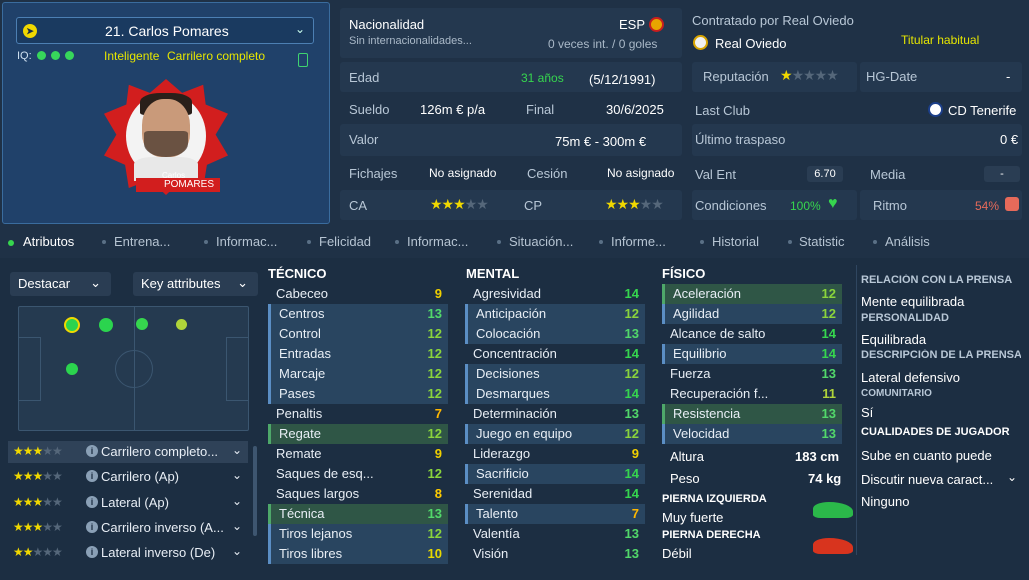  Describe the element at coordinates (555, 334) in the screenshot. I see `attribute-row: Colocación 13` at that location.